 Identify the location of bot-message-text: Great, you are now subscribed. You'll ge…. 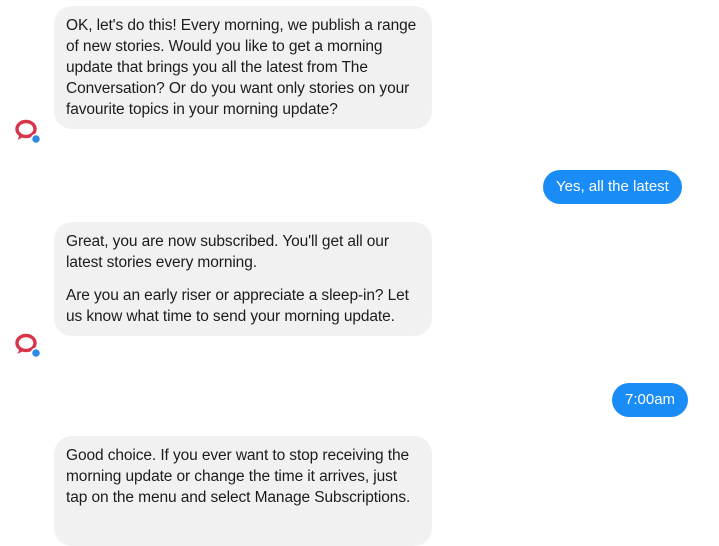
(227, 252).